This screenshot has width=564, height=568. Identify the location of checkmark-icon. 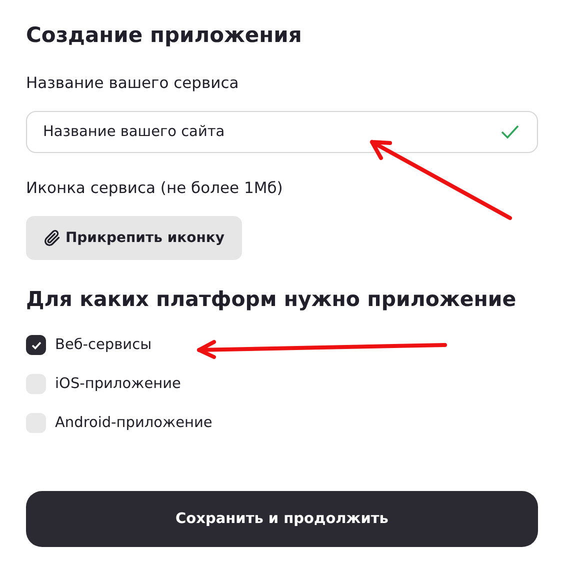
(36, 345).